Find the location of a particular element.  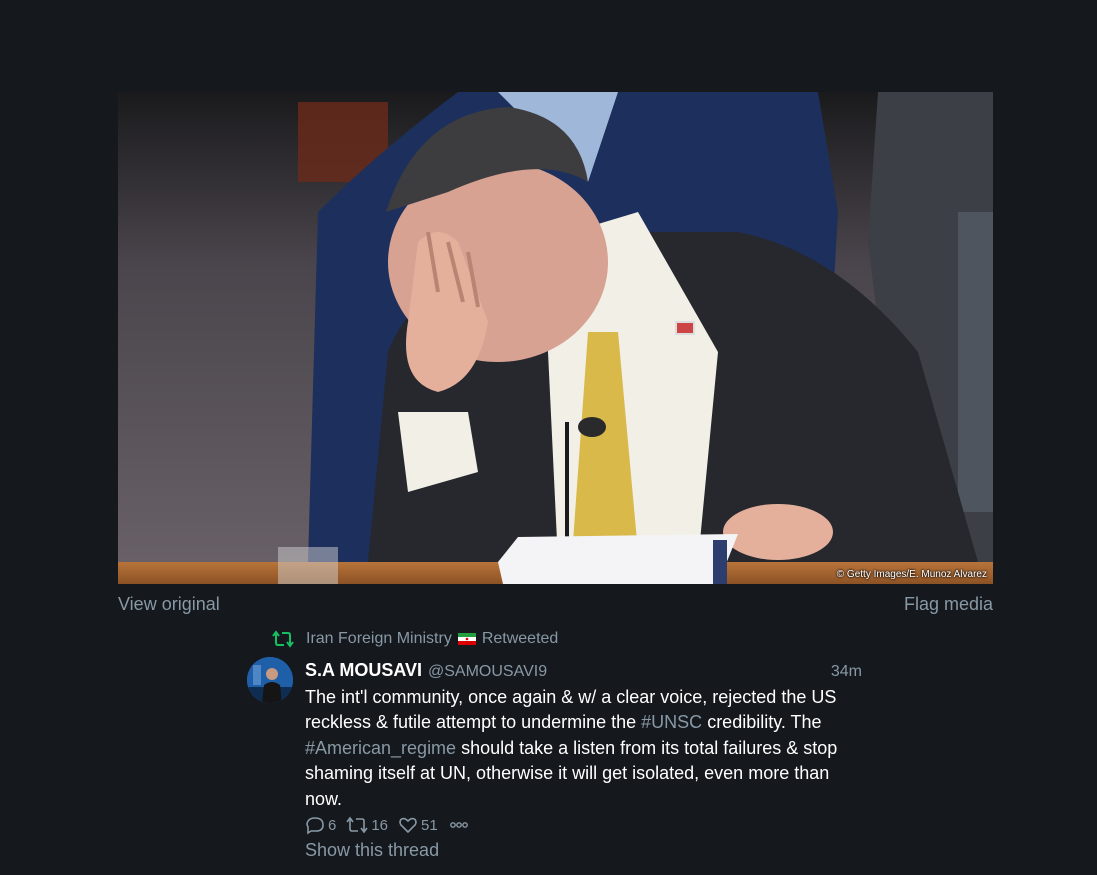

iran-flag-icon is located at coordinates (466, 639).